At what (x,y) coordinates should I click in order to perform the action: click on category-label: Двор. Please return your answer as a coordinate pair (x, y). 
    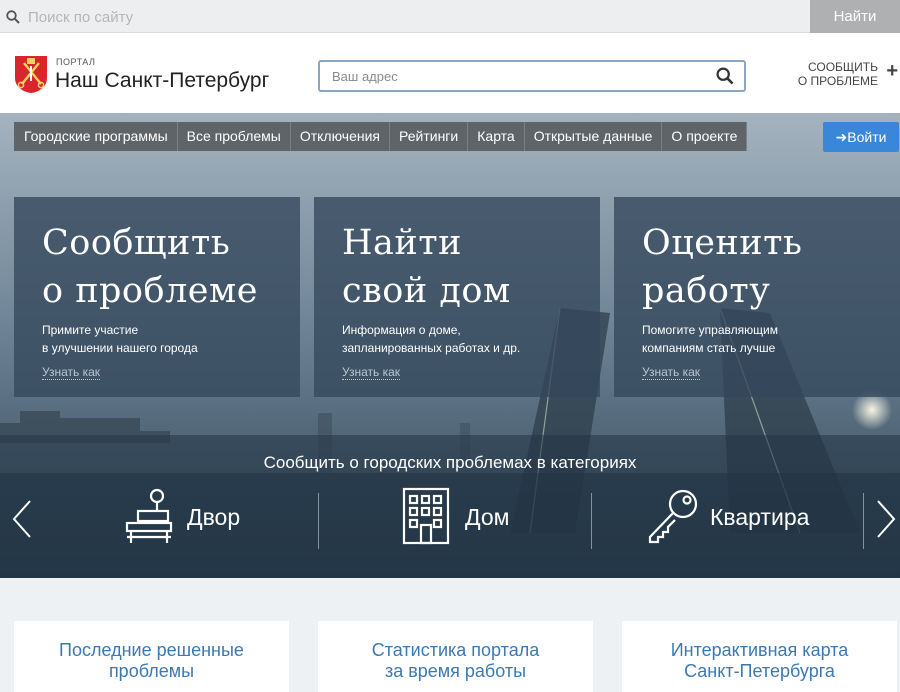
    Looking at the image, I should click on (214, 517).